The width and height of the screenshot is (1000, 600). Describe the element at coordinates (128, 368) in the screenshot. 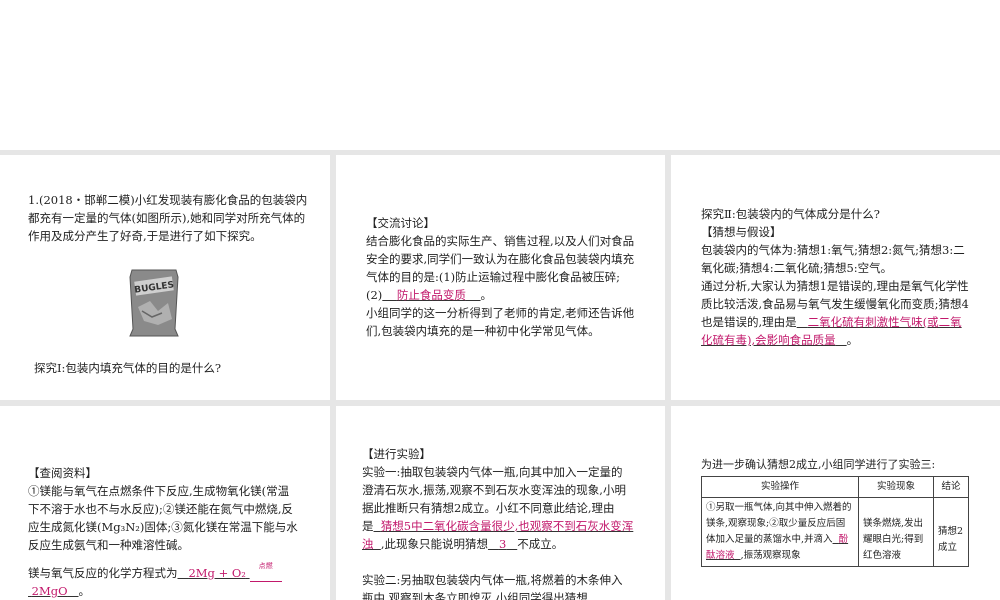

I see `question-part1: 探究Ⅰ:包装内填充气体的目的是什么?` at that location.